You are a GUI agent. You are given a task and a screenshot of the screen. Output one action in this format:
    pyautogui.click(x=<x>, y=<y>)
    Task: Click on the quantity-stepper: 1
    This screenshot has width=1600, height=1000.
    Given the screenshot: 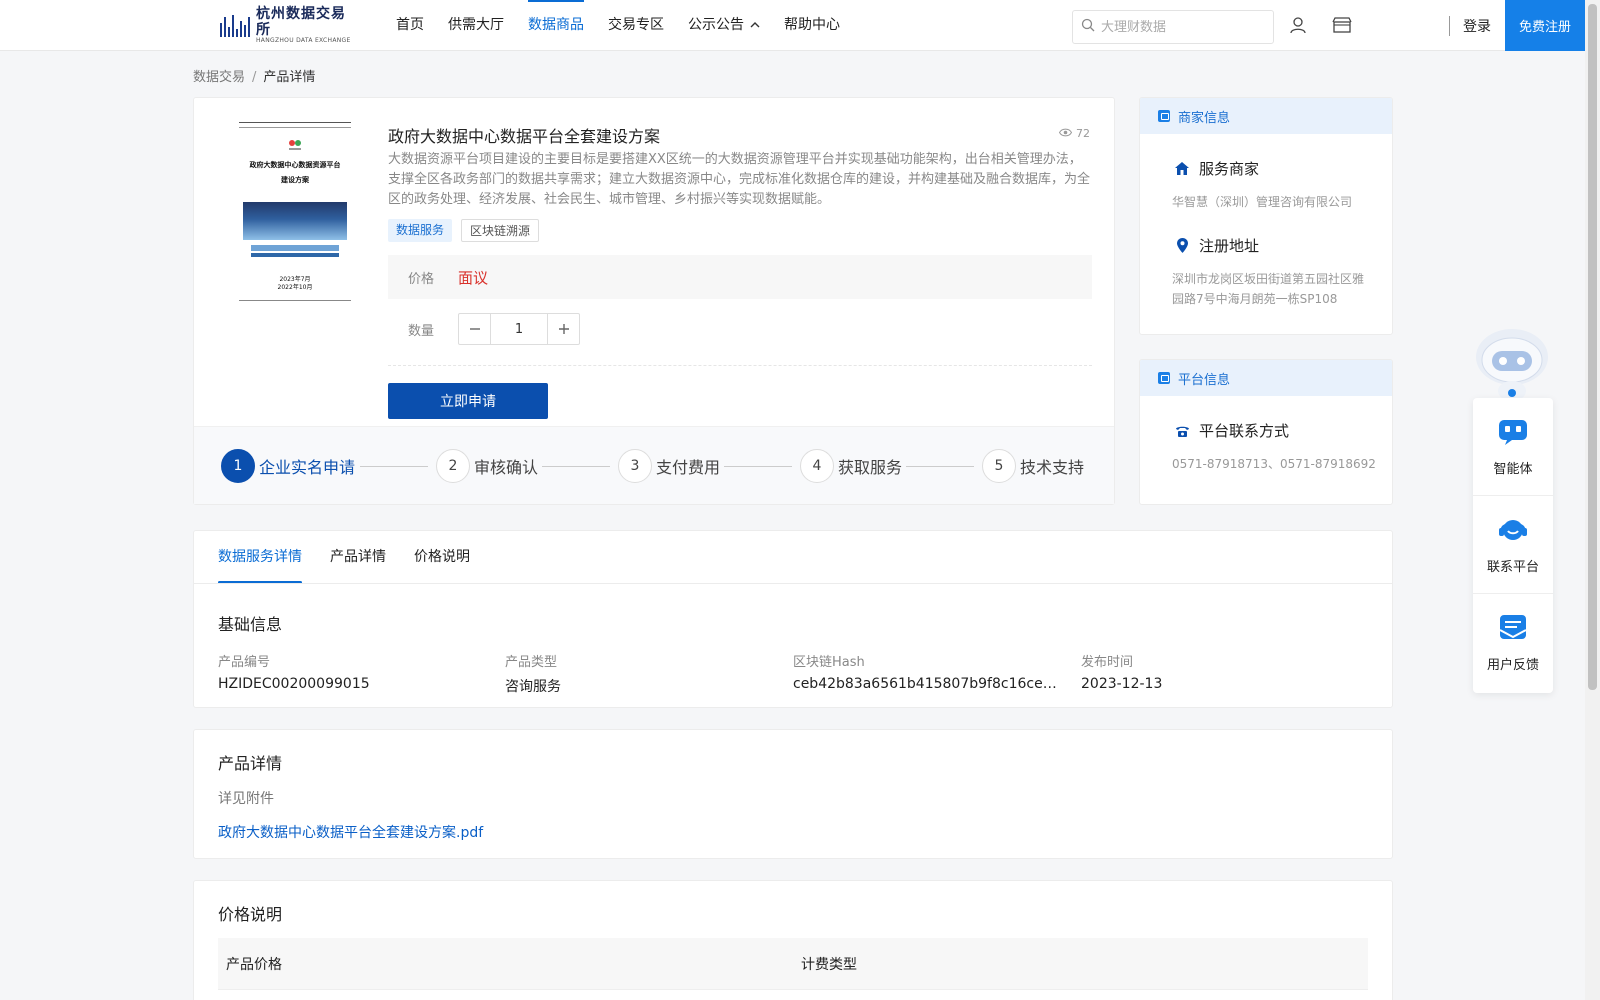 What is the action you would take?
    pyautogui.click(x=519, y=329)
    